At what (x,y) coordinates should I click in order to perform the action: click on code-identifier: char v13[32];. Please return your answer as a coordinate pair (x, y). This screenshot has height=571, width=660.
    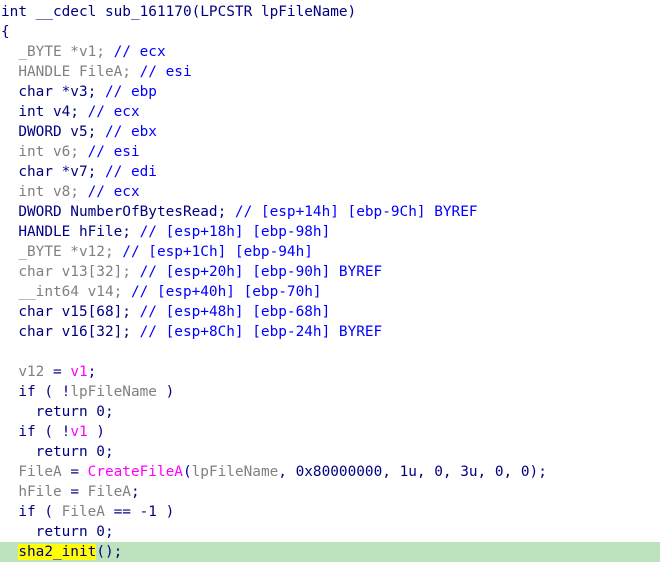
    Looking at the image, I should click on (74, 272).